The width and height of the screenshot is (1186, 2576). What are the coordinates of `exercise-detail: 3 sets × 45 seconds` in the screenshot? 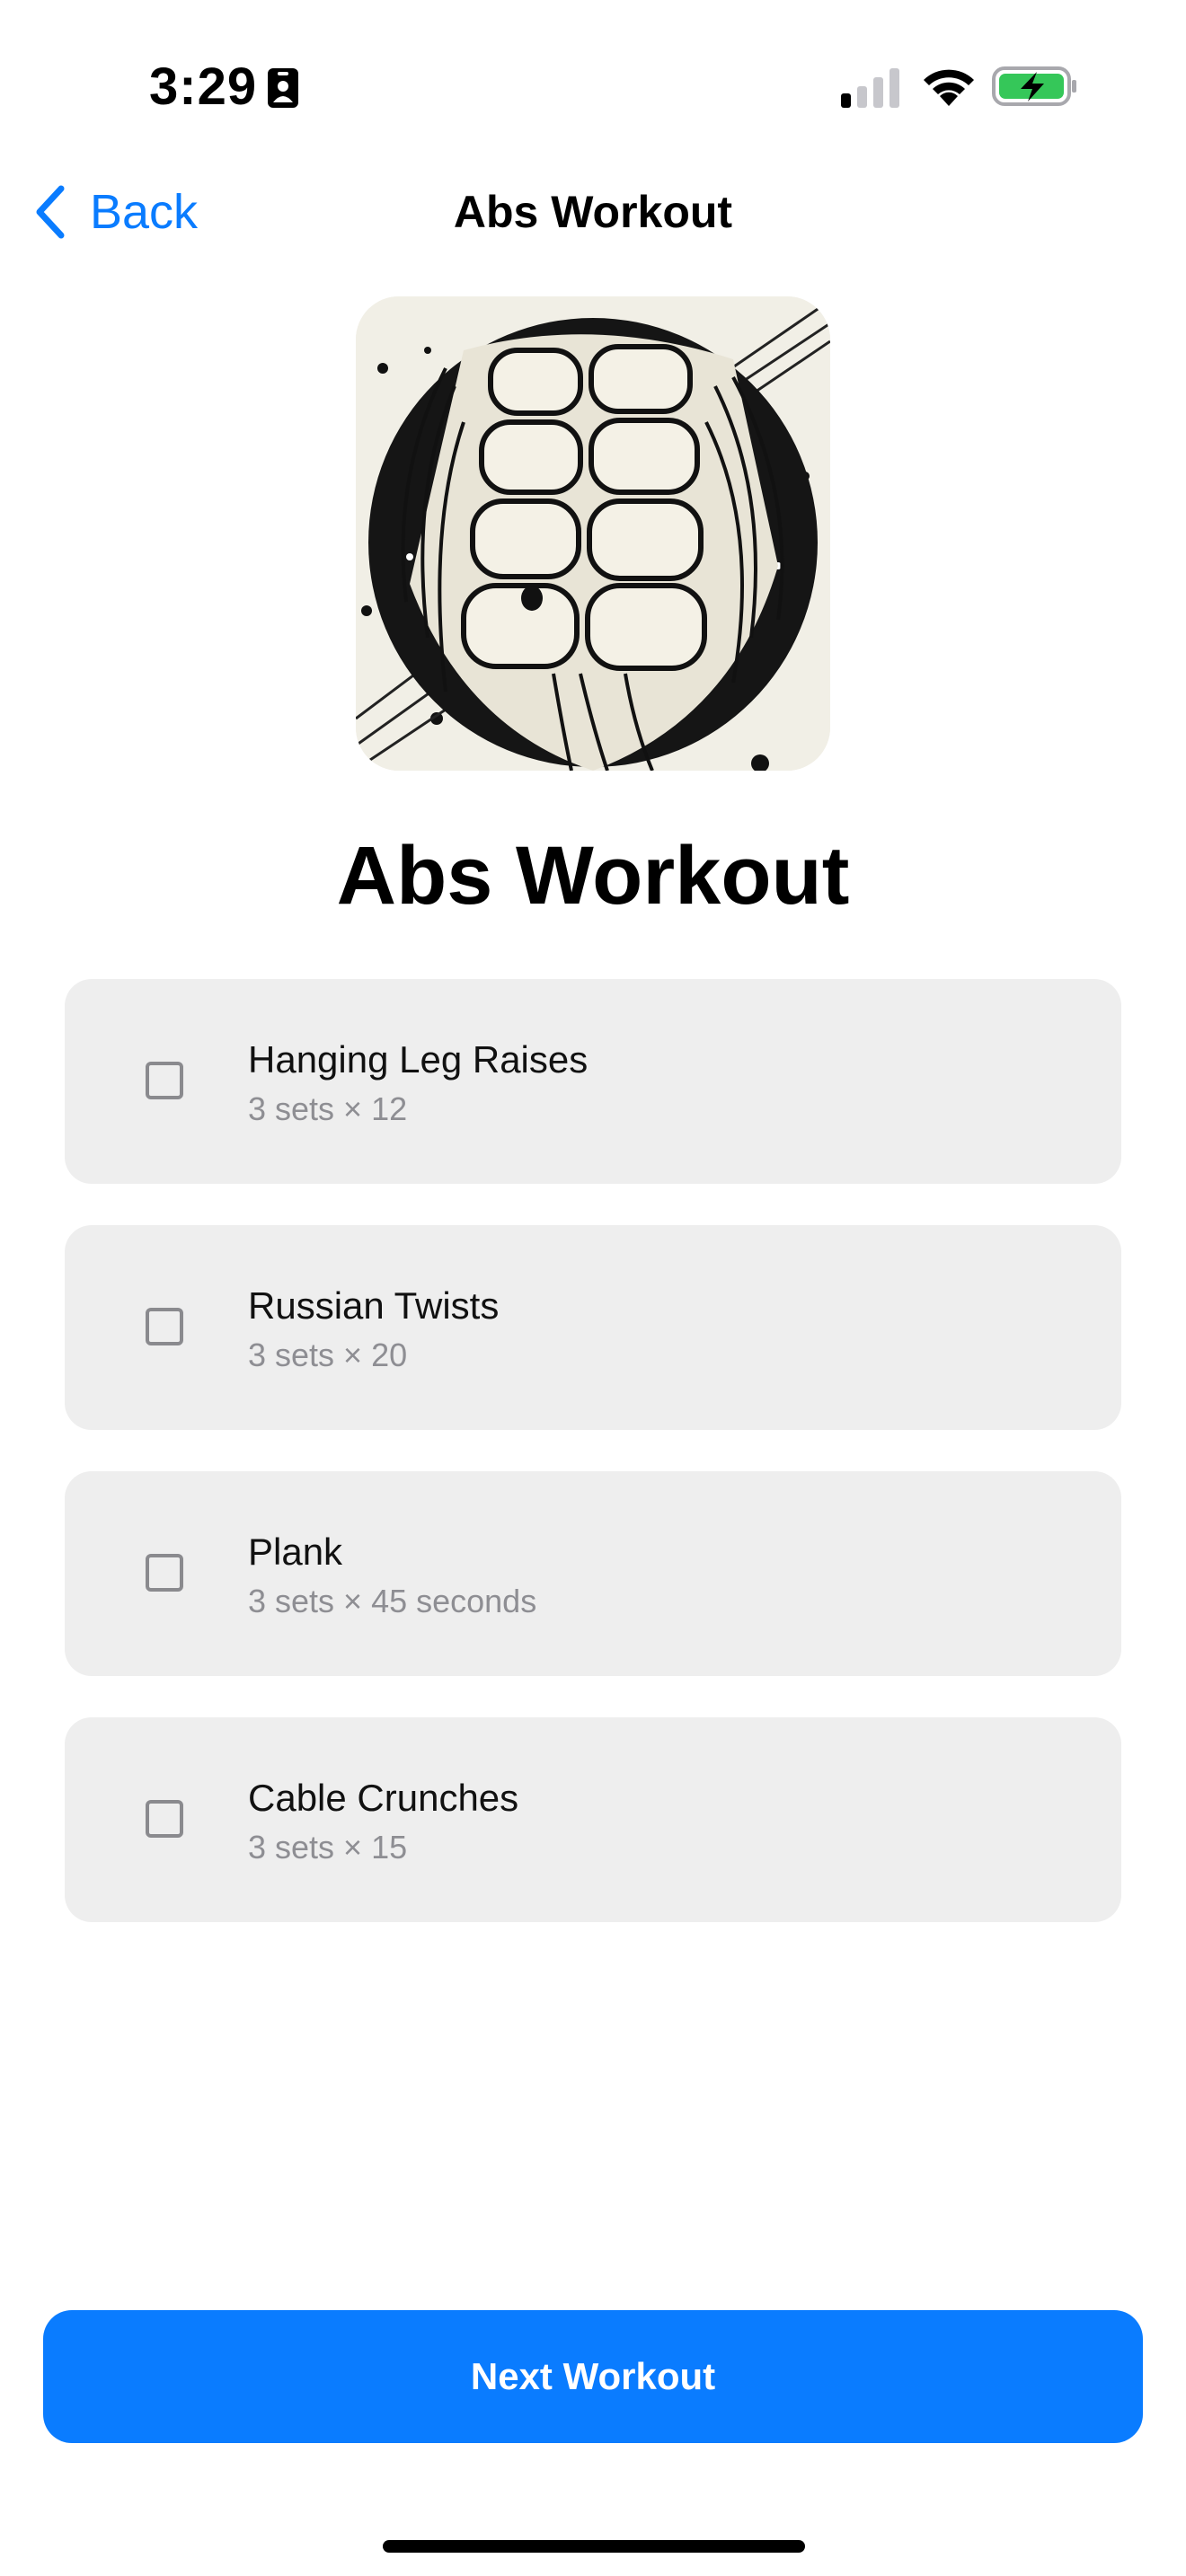 It's located at (392, 1601).